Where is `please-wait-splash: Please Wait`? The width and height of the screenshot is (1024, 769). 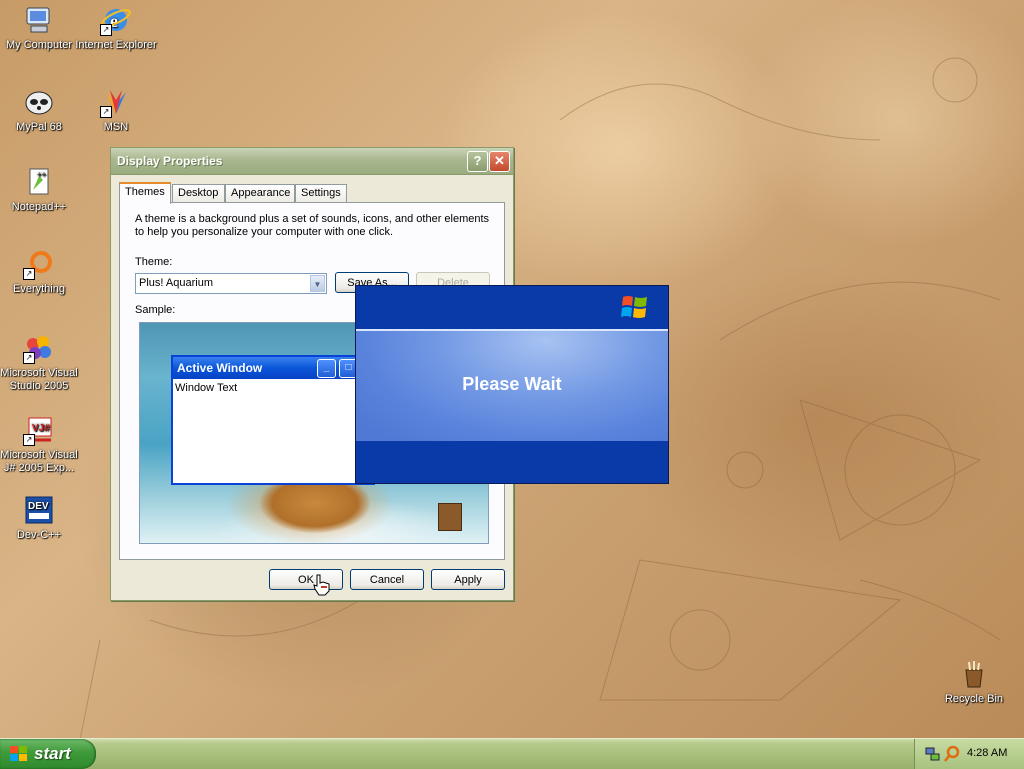 please-wait-splash: Please Wait is located at coordinates (512, 384).